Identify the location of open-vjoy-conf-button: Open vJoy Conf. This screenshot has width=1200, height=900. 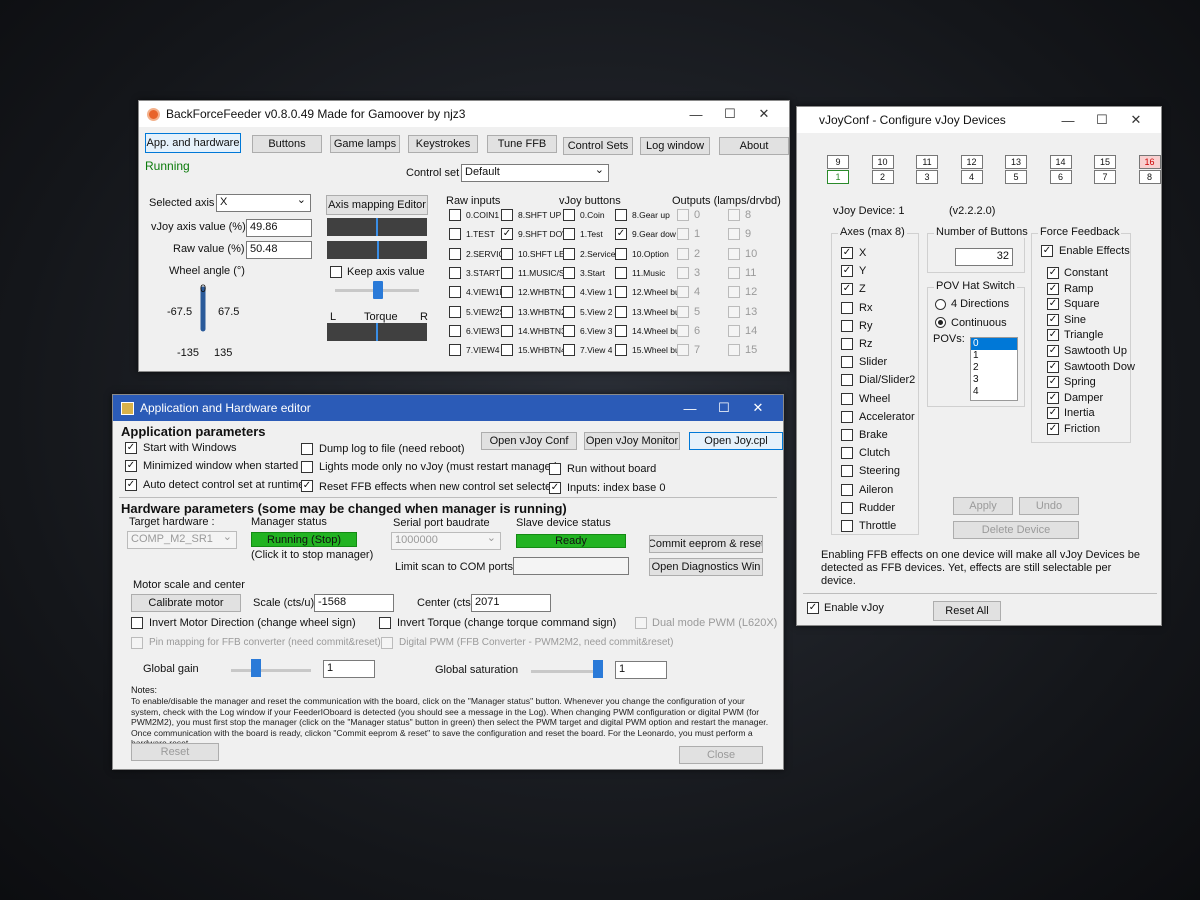
(529, 441).